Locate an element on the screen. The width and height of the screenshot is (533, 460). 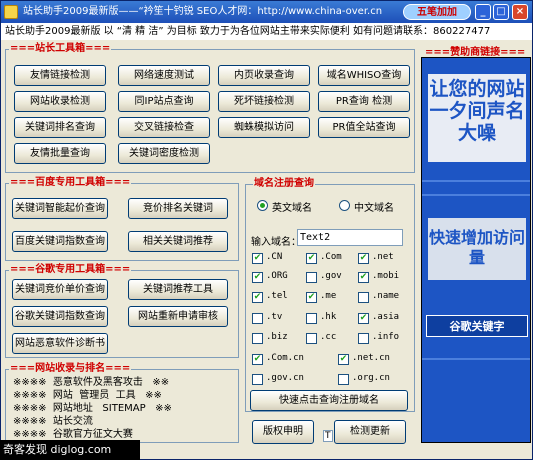
station-tool-button: 友情链接检测 is located at coordinates (60, 75).